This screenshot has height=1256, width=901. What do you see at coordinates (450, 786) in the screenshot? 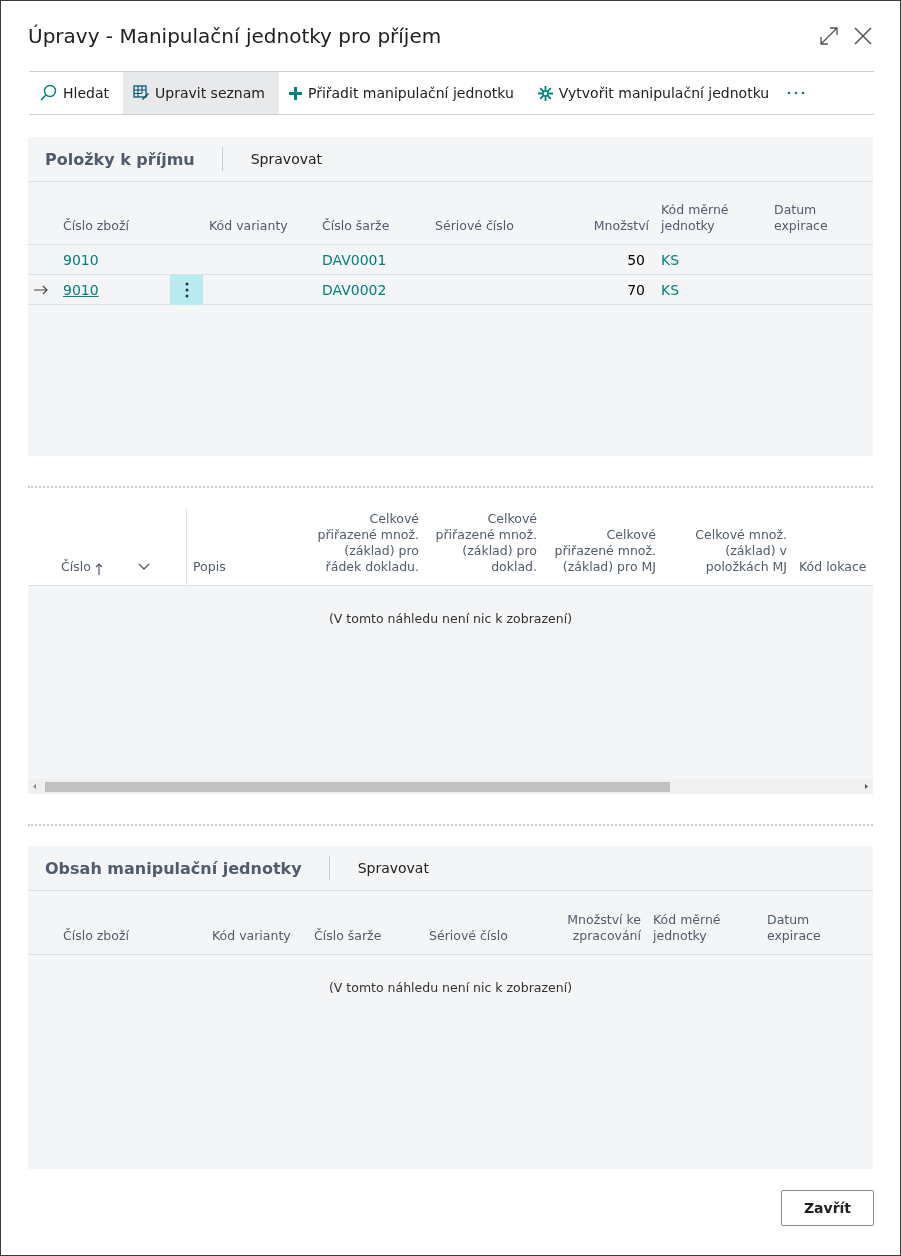
I see `horizontal-scrollbar` at bounding box center [450, 786].